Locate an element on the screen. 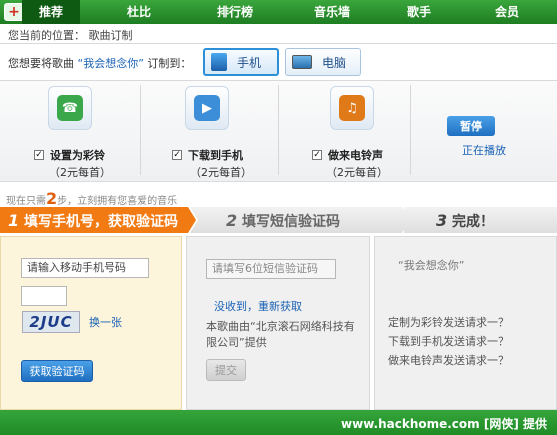  device-computer-button: 电脑 is located at coordinates (323, 62).